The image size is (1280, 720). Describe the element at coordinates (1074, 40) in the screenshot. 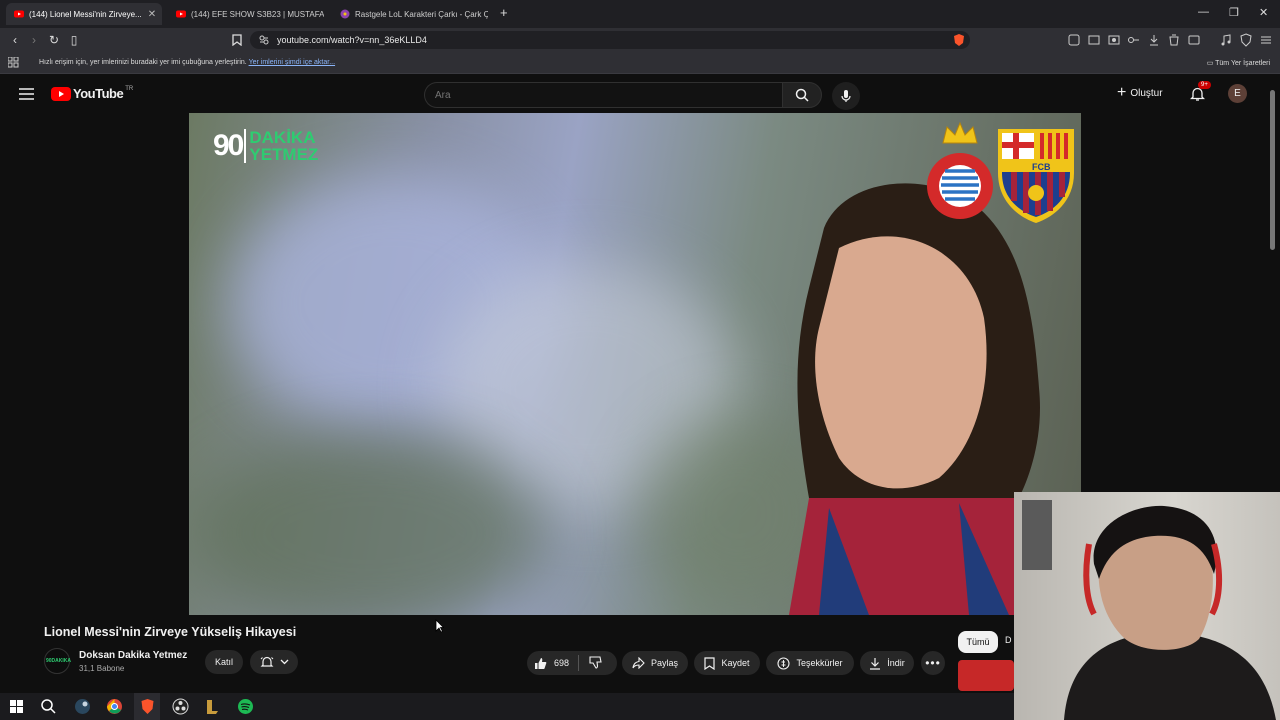

I see `extensions-icon` at that location.